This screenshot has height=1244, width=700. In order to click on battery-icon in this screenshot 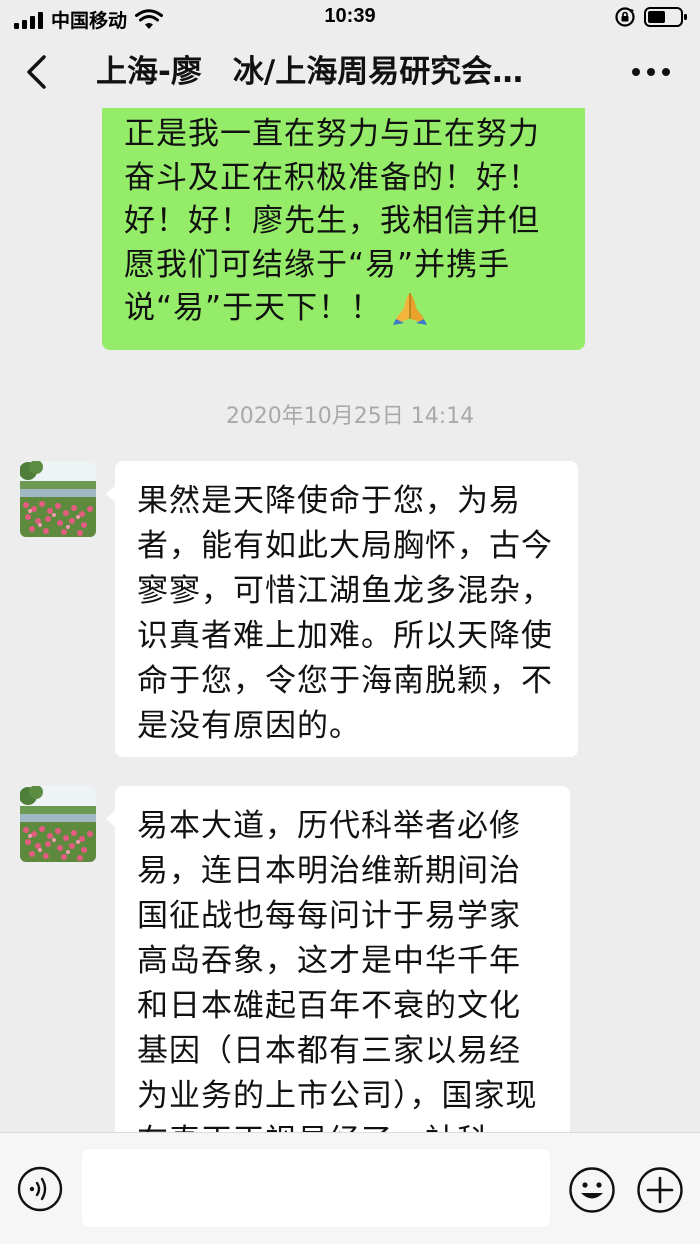, I will do `click(665, 17)`.